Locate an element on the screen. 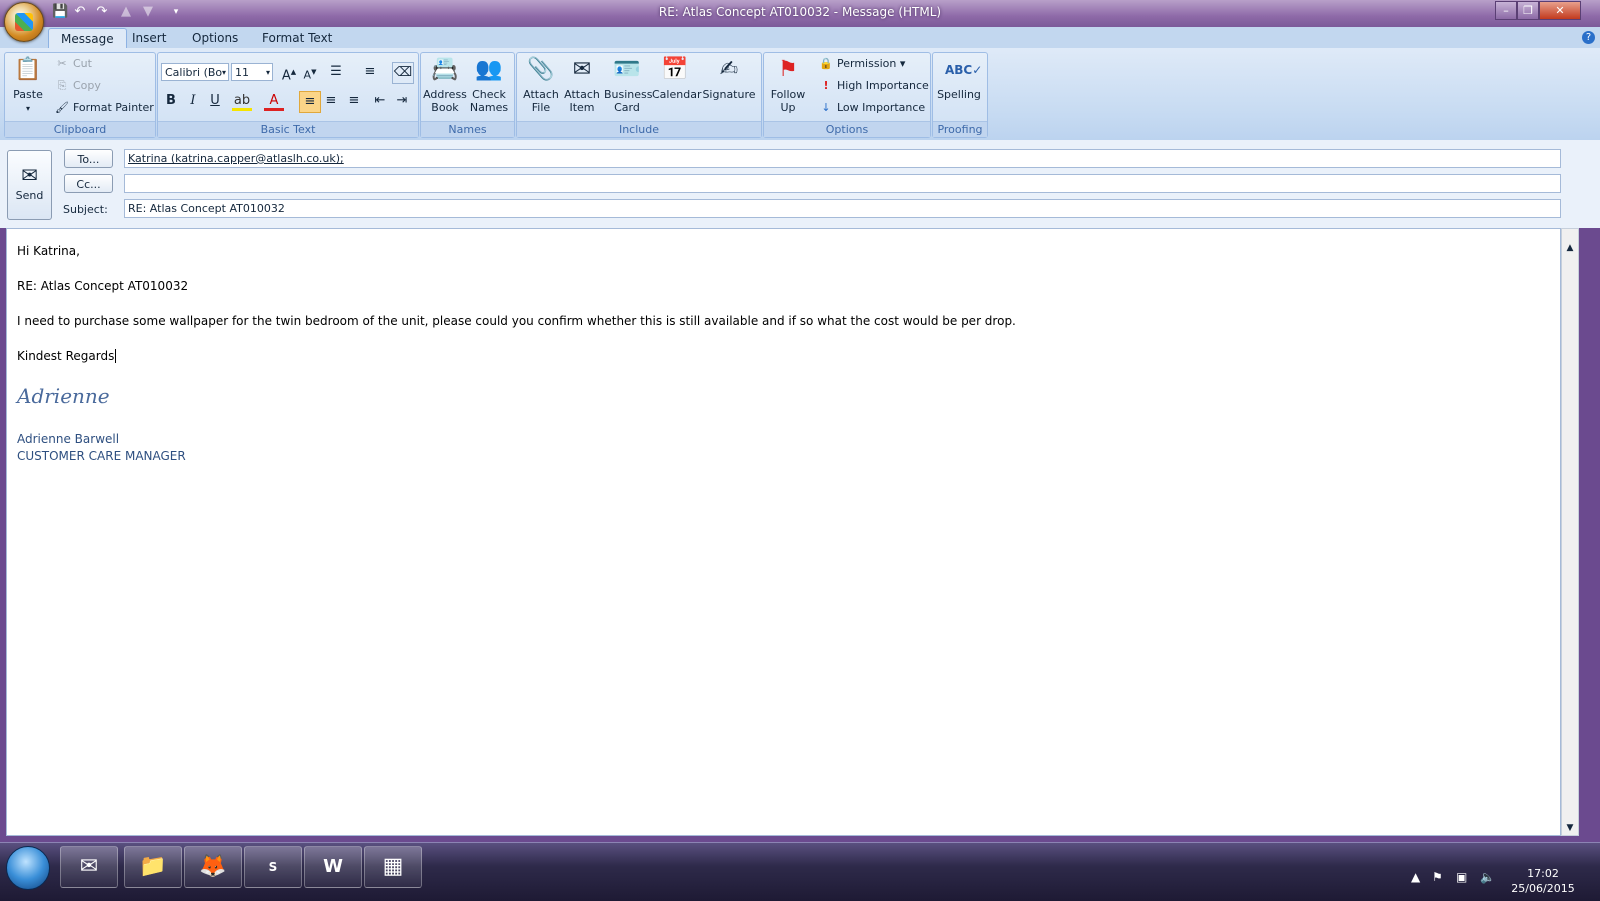 The image size is (1600, 901). to-field: Katrina (katrina.capper@atlaslh.co.uk); is located at coordinates (842, 158).